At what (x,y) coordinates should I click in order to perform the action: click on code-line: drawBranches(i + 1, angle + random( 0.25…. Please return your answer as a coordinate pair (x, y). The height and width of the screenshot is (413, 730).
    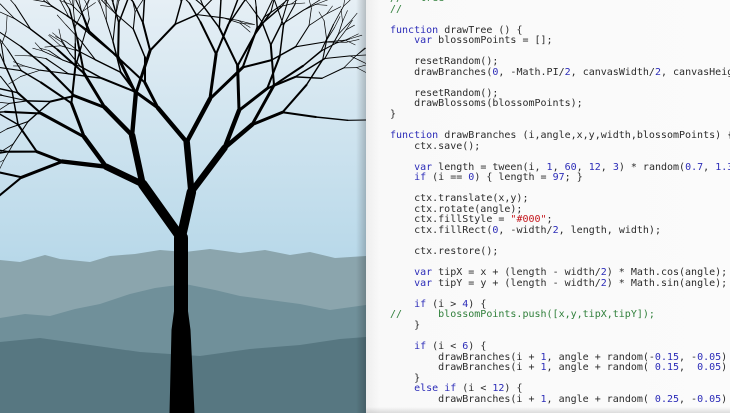
    Looking at the image, I should click on (560, 399).